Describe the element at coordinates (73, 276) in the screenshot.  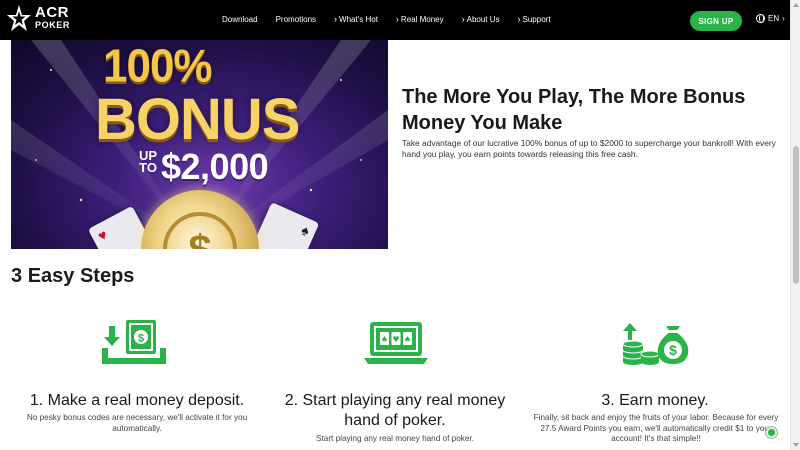
I see `steps-heading: 3 Easy Steps` at that location.